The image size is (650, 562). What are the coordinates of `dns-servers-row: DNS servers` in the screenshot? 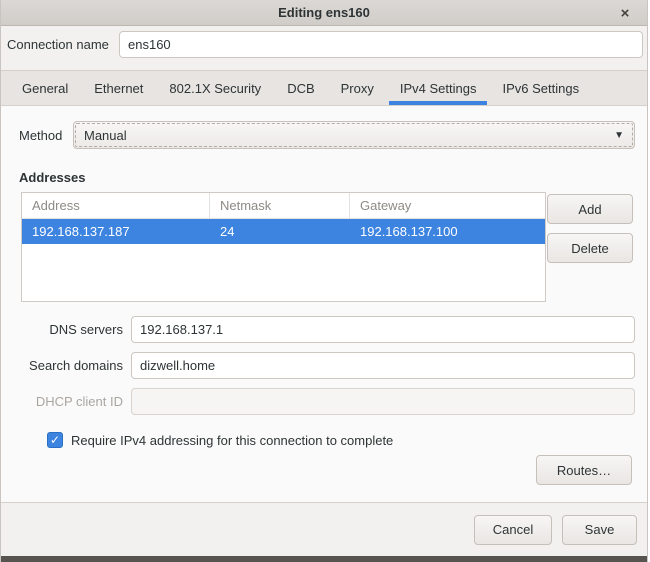 It's located at (324, 329).